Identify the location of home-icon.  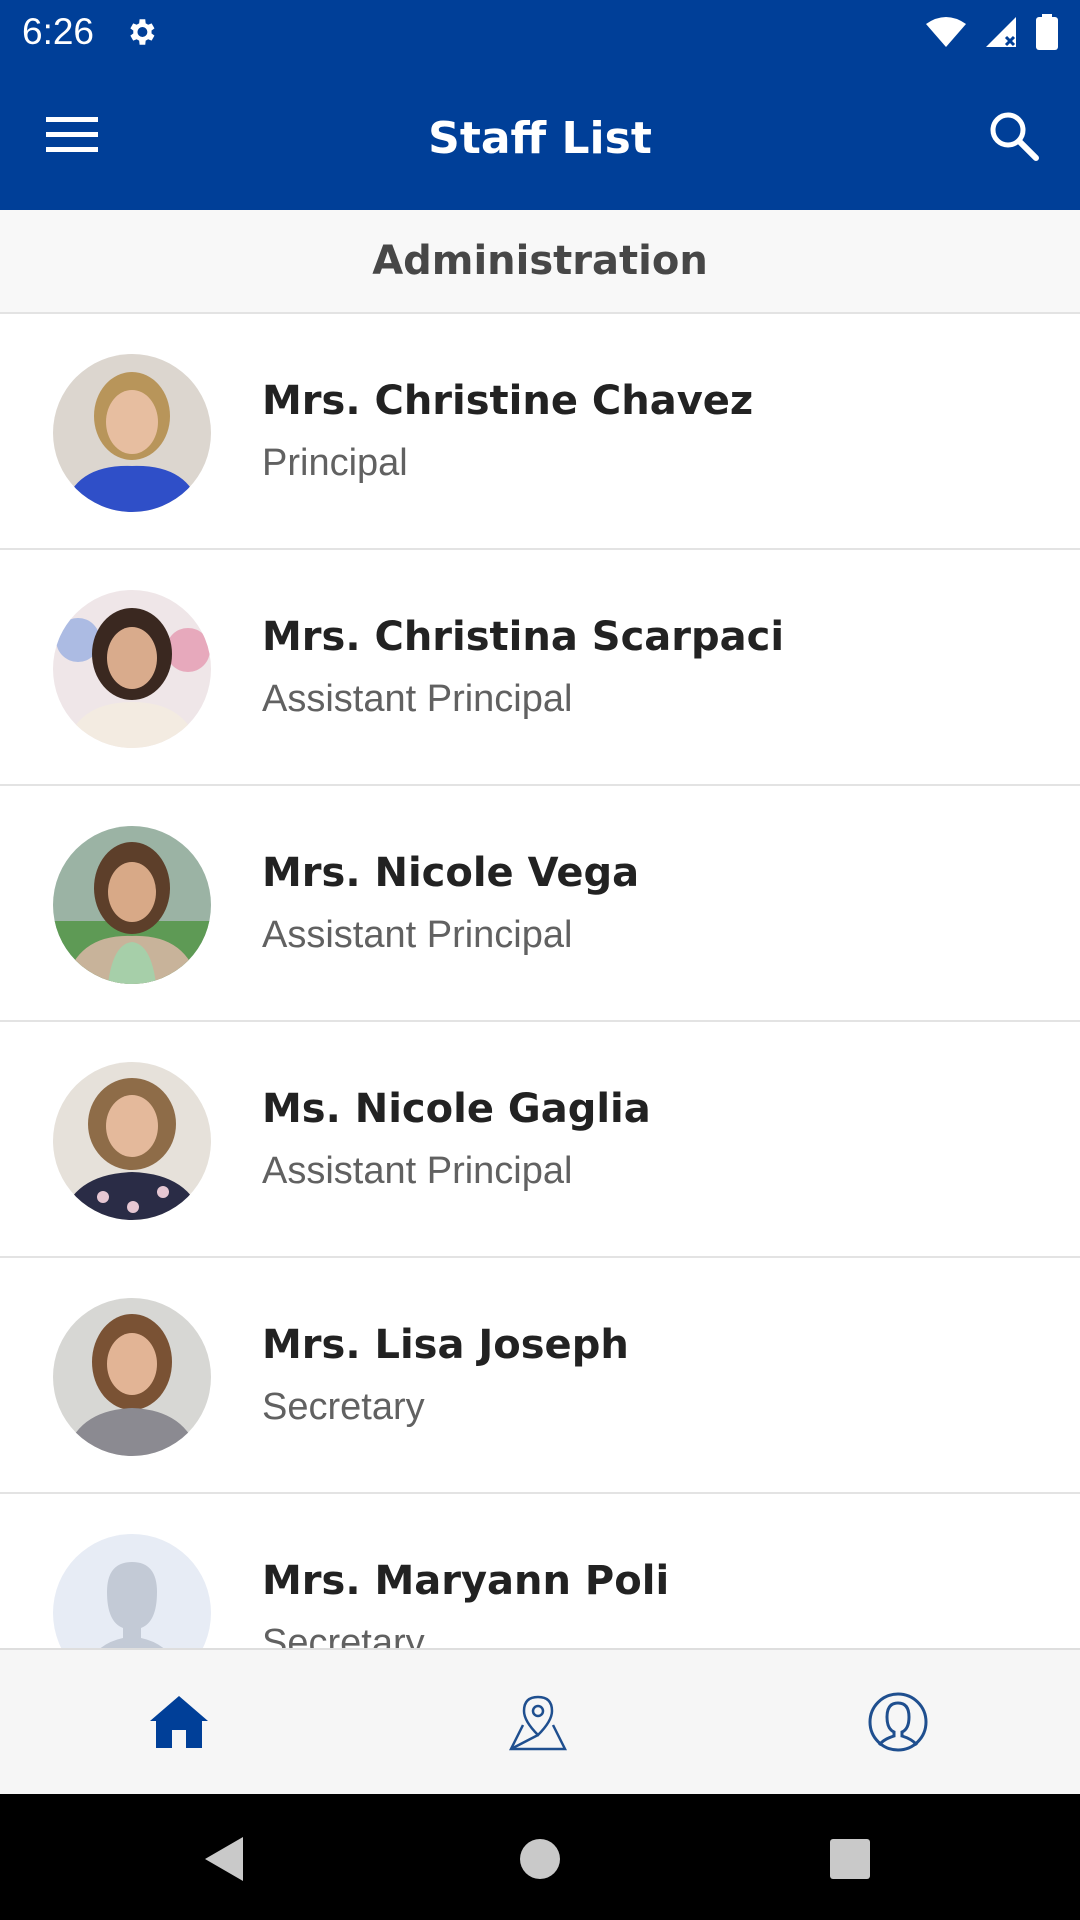
(179, 1722).